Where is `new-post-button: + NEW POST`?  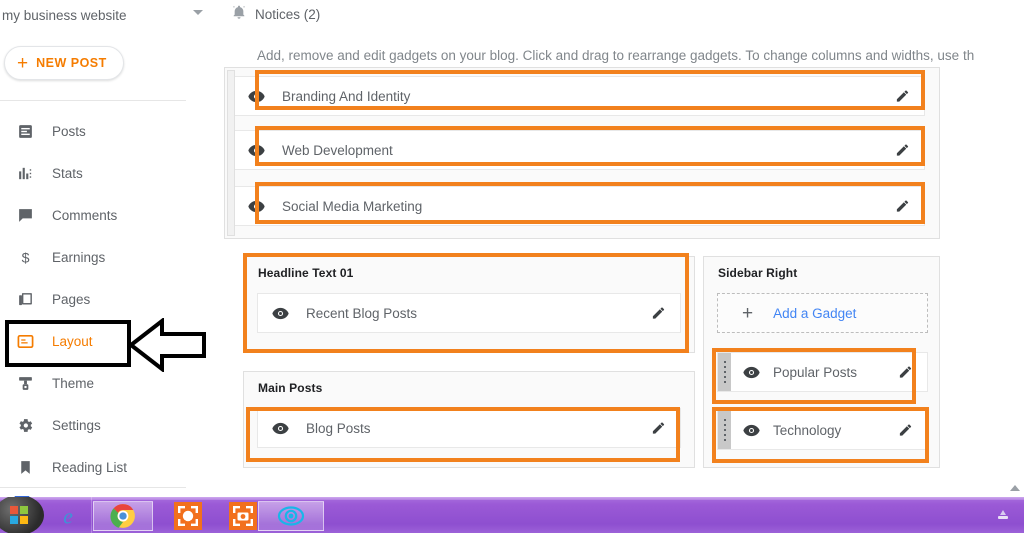
new-post-button: + NEW POST is located at coordinates (64, 63).